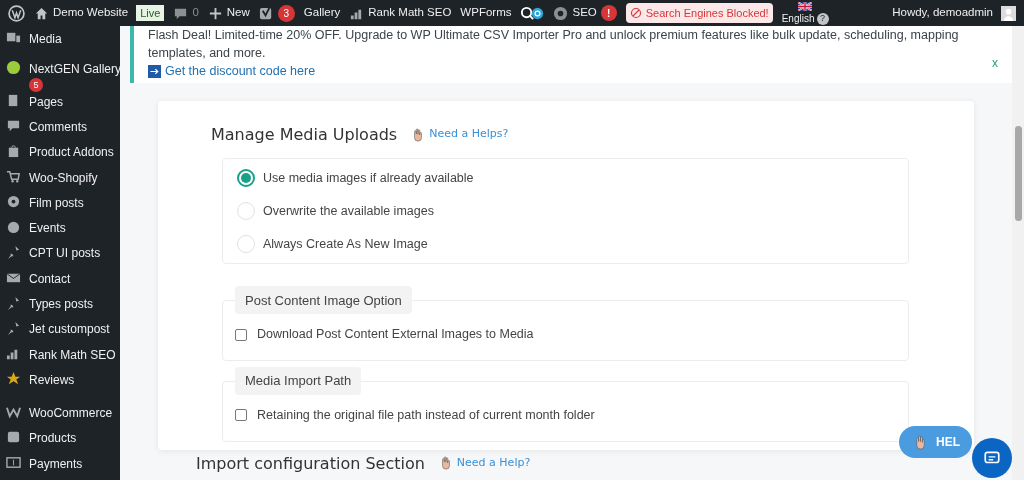 Image resolution: width=1024 pixels, height=480 pixels. What do you see at coordinates (60, 358) in the screenshot?
I see `sidebar-item: Rank Math SEO` at bounding box center [60, 358].